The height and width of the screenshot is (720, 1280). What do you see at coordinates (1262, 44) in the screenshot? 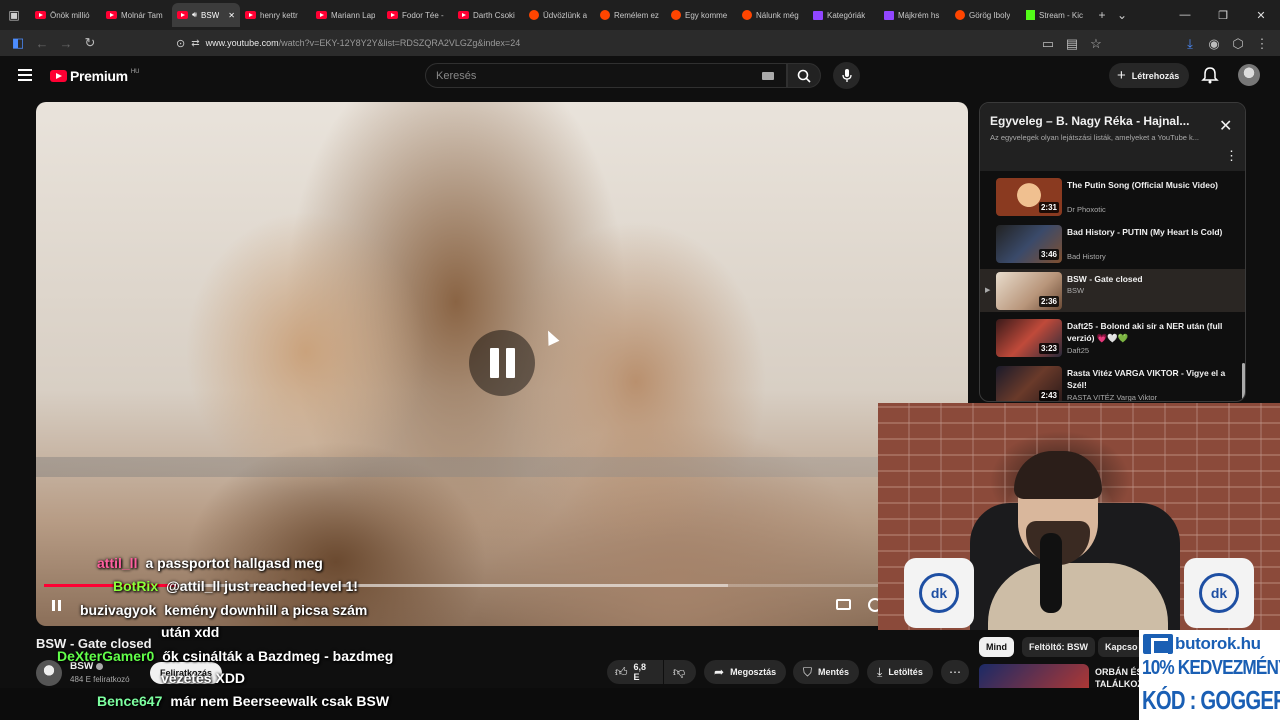
I see `menu-dots-icon: ⋮` at bounding box center [1262, 44].